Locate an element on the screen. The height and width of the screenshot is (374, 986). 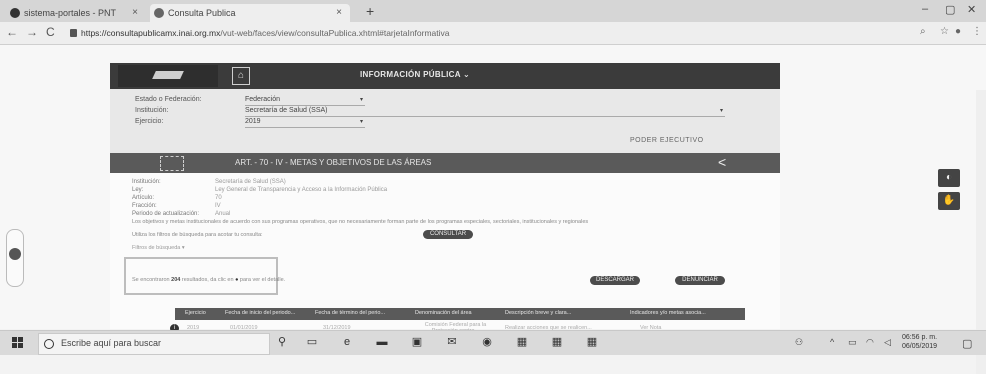
forward-arrow-icon: → is located at coordinates (32, 32).